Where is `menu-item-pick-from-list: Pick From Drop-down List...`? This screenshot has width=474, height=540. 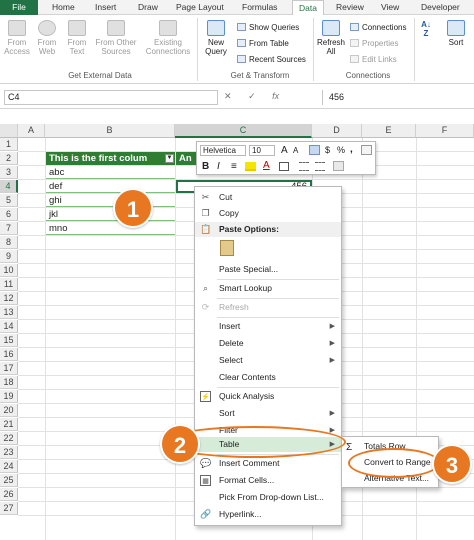
menu-item-pick-from-list: Pick From Drop-down List... is located at coordinates (268, 497).